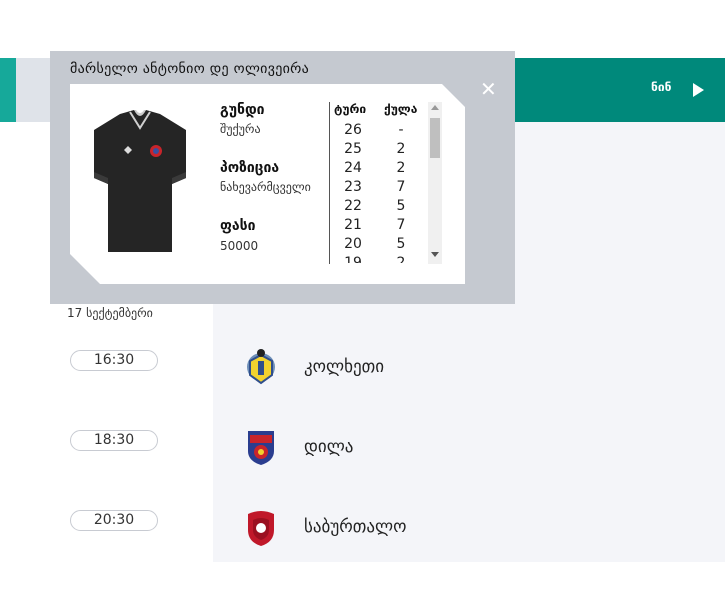 The image size is (725, 610). I want to click on player-name: მარსელო ანტონიო დე ოლივეირა, so click(190, 69).